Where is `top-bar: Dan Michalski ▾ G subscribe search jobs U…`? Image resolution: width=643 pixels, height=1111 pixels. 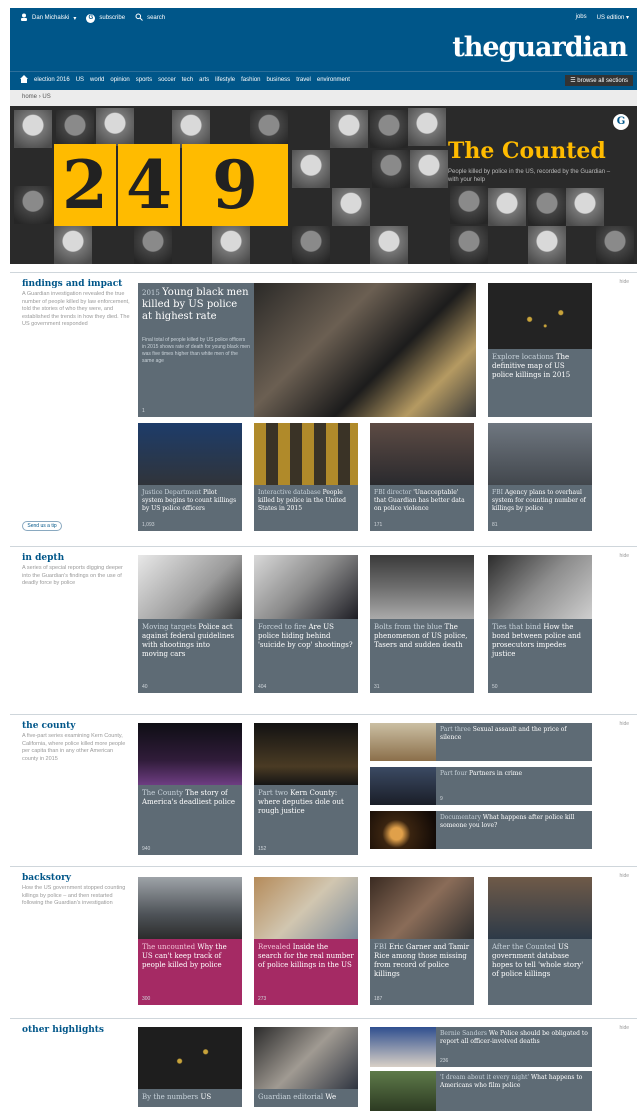 top-bar: Dan Michalski ▾ G subscribe search jobs U… is located at coordinates (323, 18).